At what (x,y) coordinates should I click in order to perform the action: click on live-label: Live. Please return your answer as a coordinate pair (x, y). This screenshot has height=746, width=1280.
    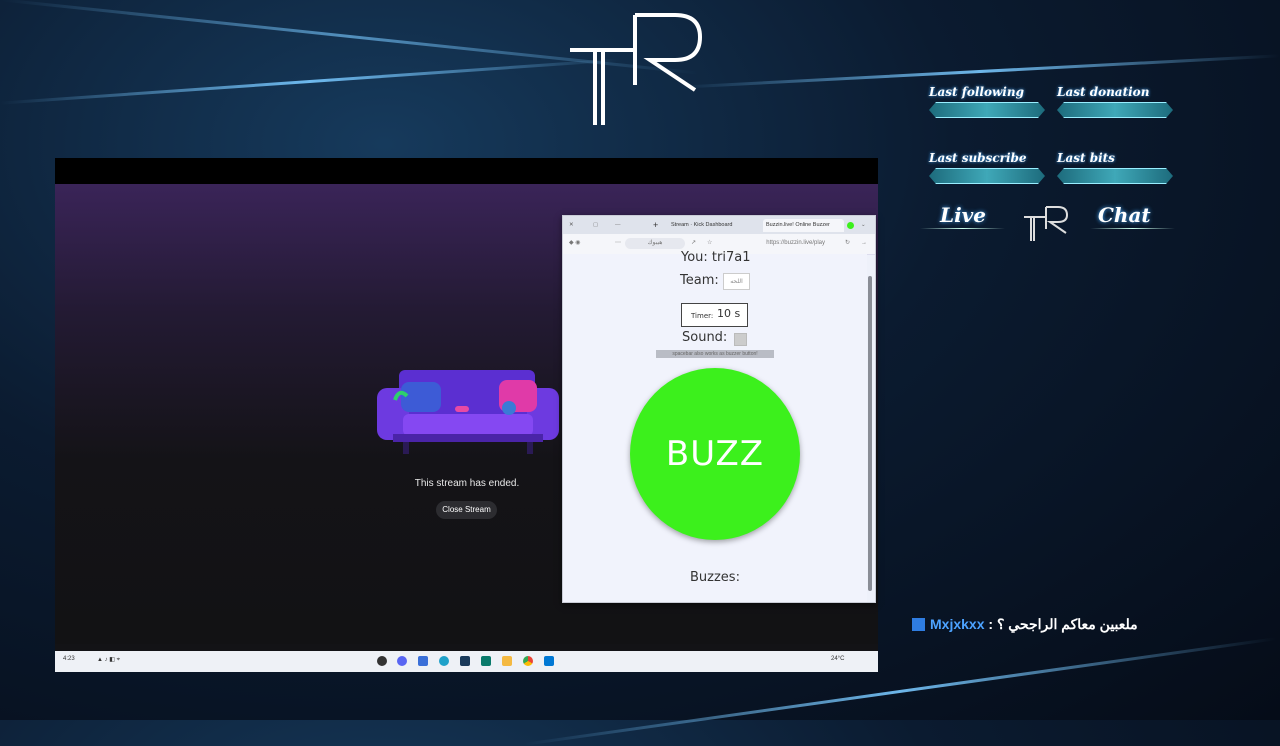
    Looking at the image, I should click on (963, 215).